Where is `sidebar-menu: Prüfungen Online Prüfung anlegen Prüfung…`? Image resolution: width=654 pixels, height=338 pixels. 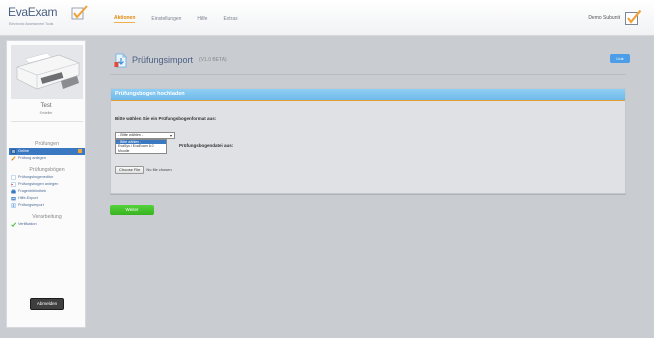
sidebar-menu: Prüfungen Online Prüfung anlegen Prüfung… is located at coordinates (47, 182).